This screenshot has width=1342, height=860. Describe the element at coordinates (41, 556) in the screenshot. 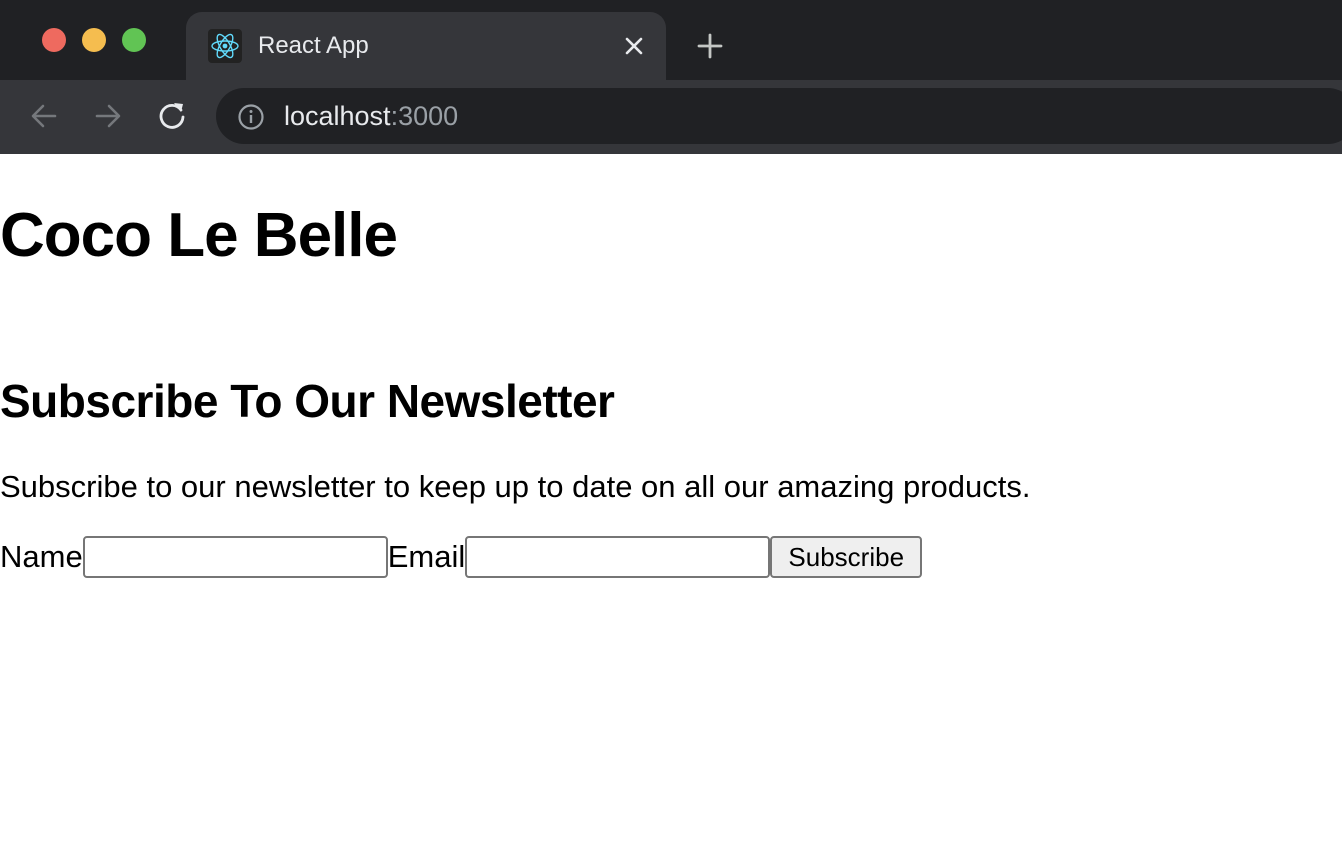

I see `name-label: Name` at that location.